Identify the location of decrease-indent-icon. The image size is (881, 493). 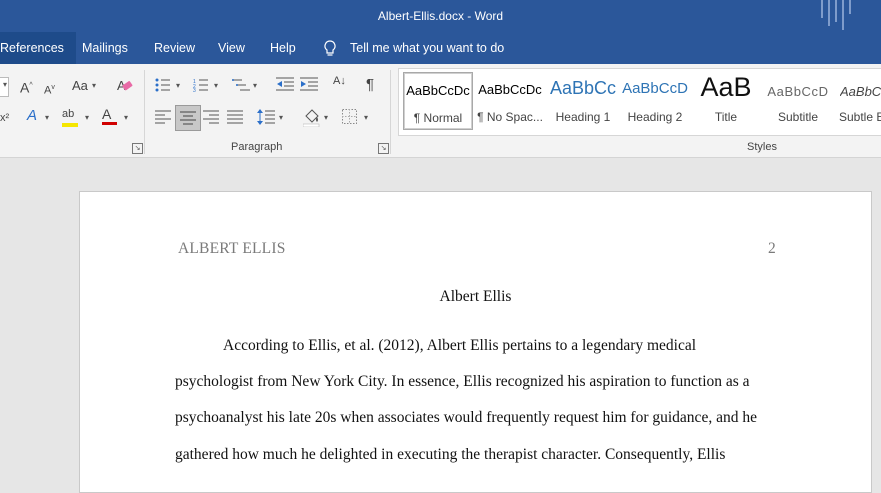
(285, 84).